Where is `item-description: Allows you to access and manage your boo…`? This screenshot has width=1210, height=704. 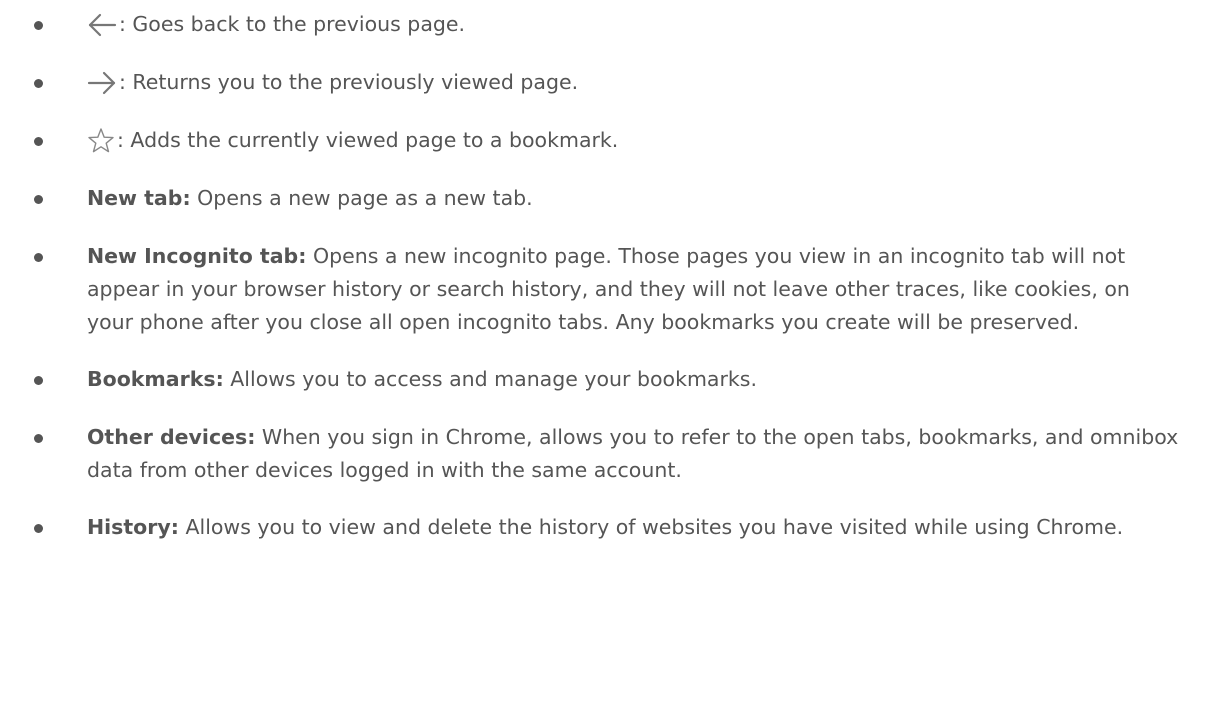 item-description: Allows you to access and manage your boo… is located at coordinates (490, 379).